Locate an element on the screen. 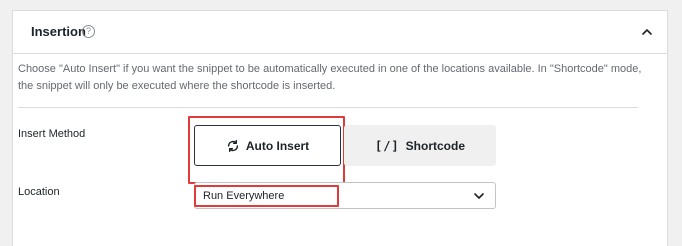 Image resolution: width=682 pixels, height=246 pixels. chevron-up-icon is located at coordinates (647, 32).